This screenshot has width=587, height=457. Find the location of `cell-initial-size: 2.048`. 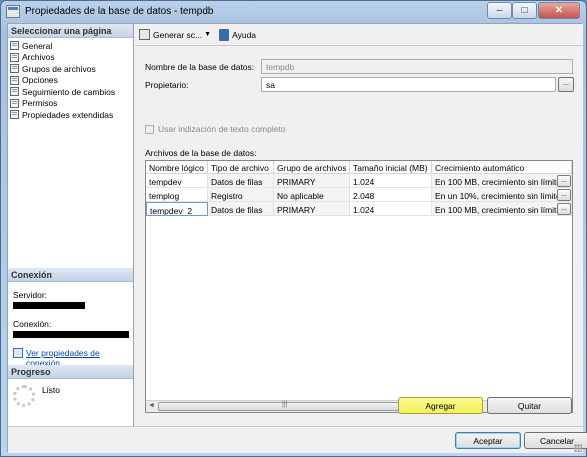

cell-initial-size: 2.048 is located at coordinates (391, 195).